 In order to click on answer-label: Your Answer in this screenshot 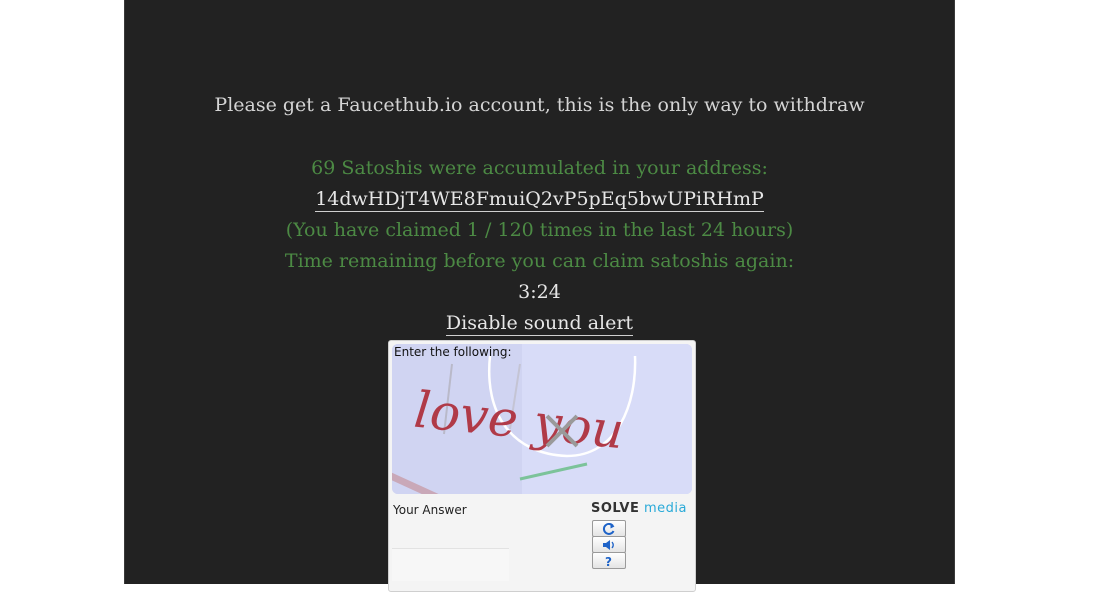, I will do `click(430, 510)`.